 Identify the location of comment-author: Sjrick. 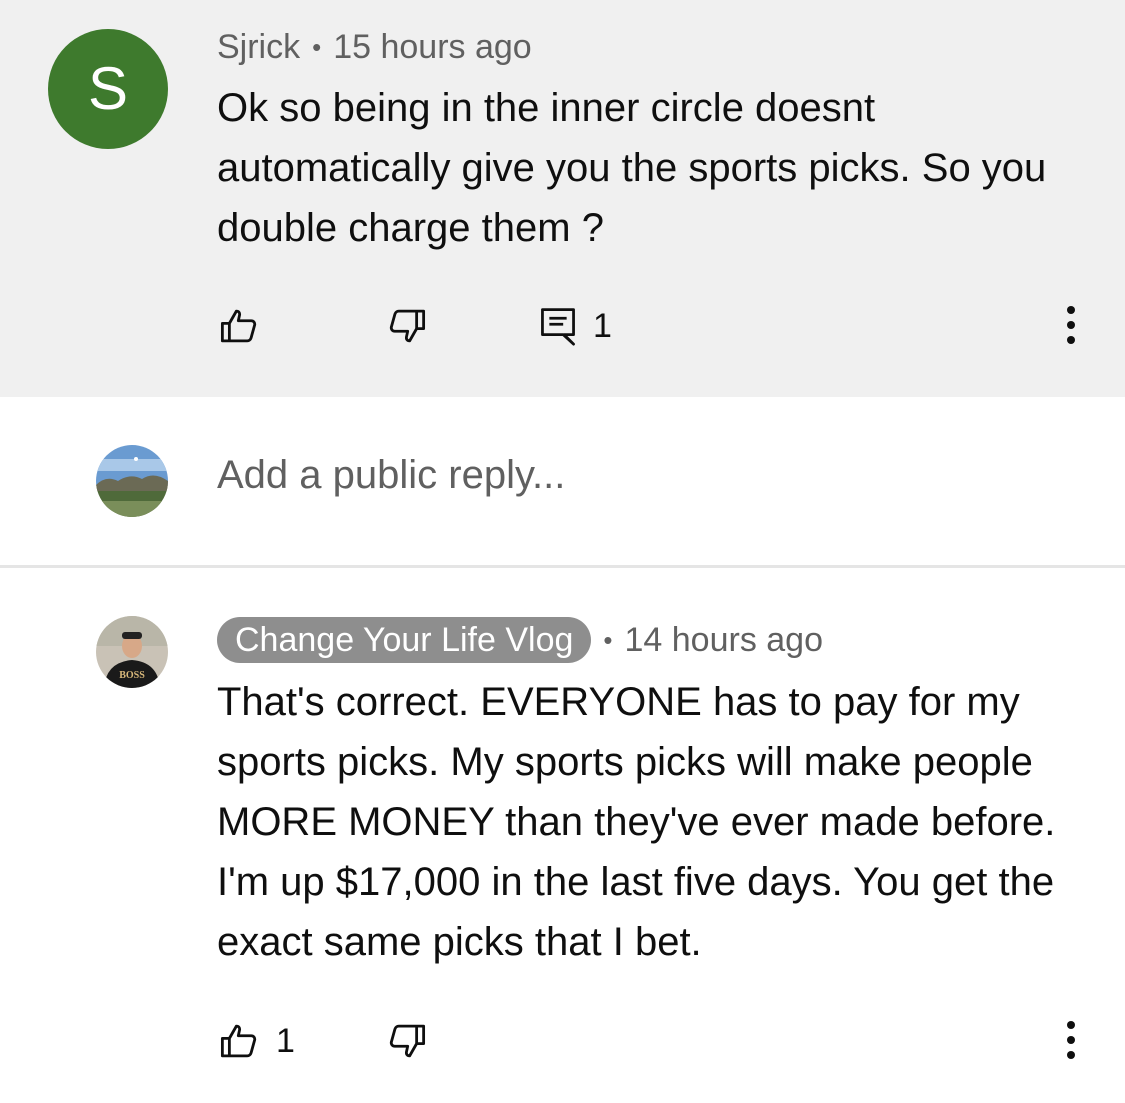
(258, 47).